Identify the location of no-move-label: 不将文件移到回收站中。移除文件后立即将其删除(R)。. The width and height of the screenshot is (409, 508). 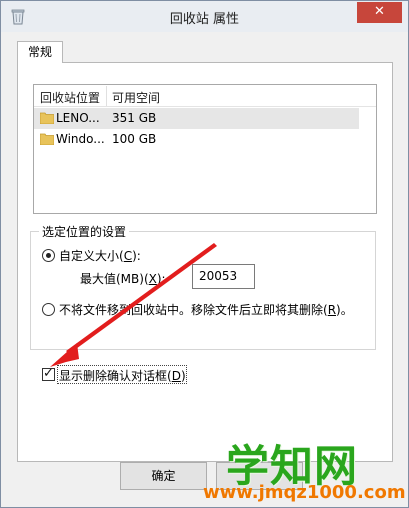
(206, 309).